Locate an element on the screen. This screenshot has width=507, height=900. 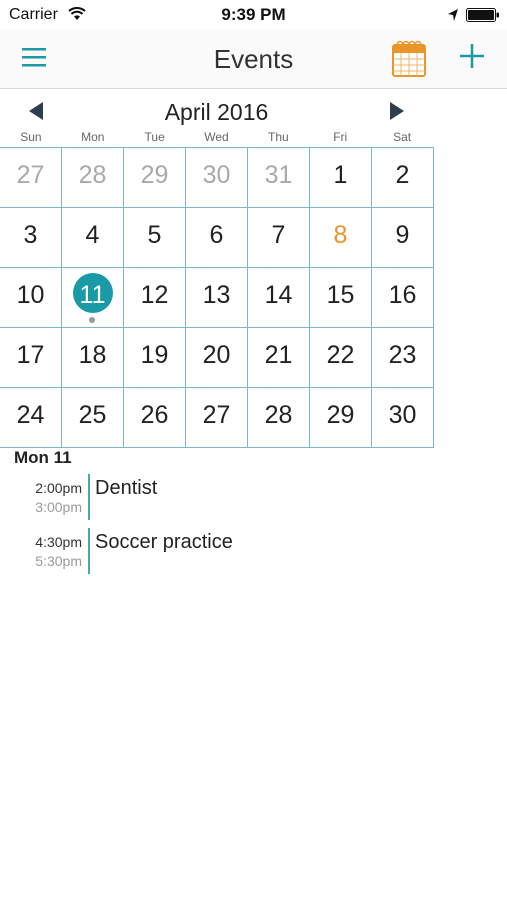
next-month-arrow-icon is located at coordinates (397, 111).